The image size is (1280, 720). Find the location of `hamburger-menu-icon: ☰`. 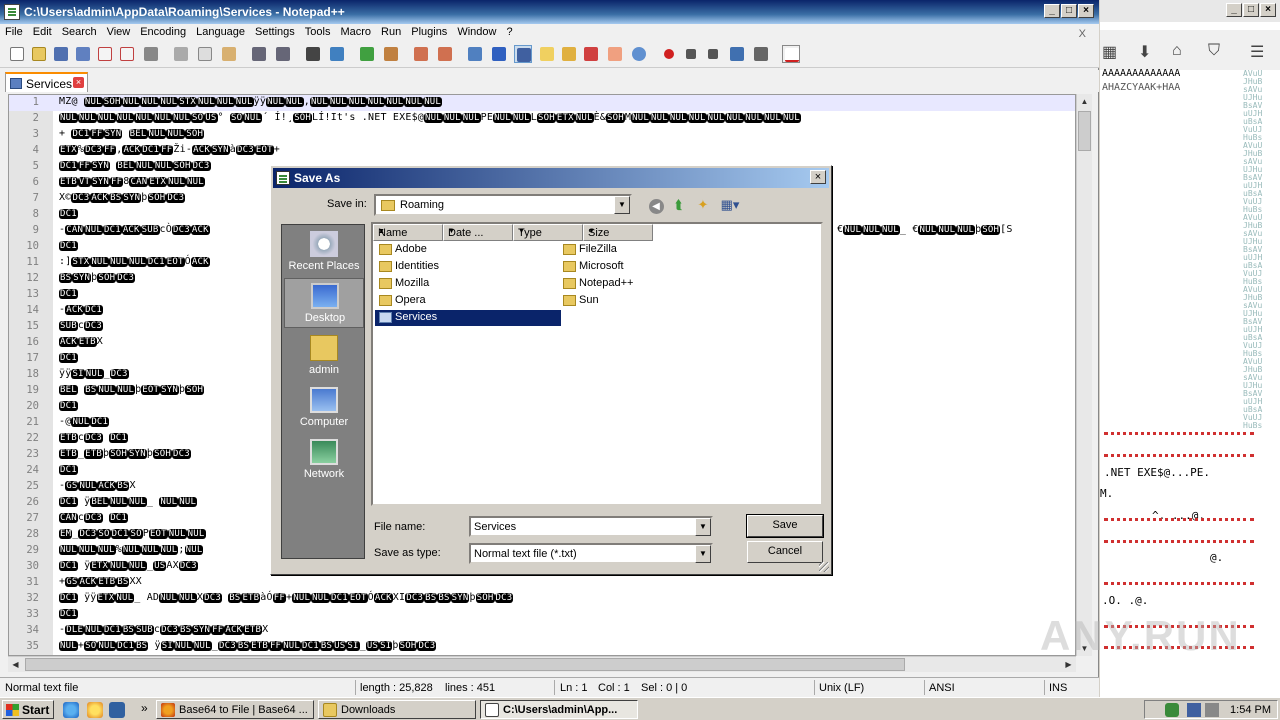

hamburger-menu-icon: ☰ is located at coordinates (1257, 52).